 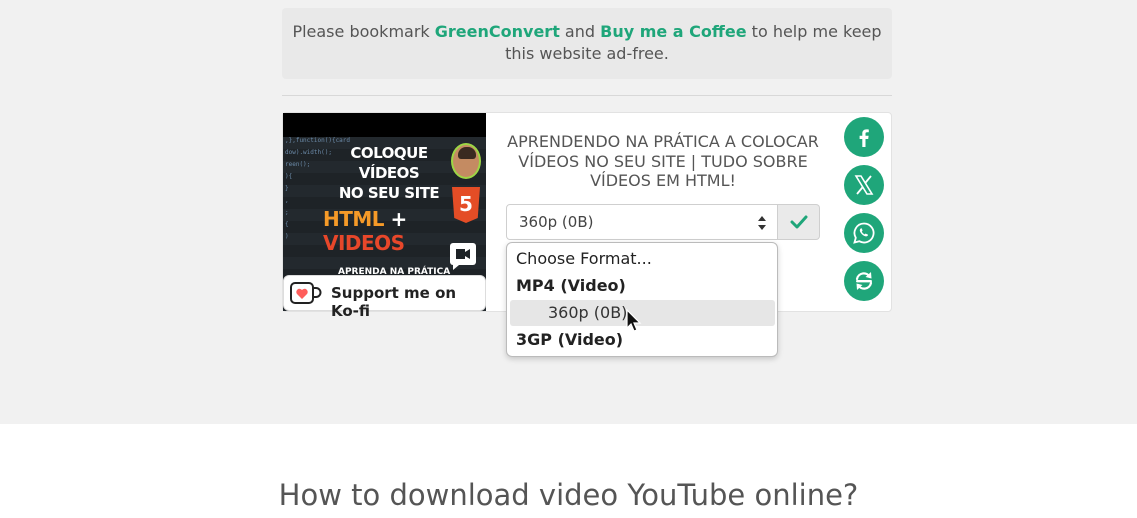 What do you see at coordinates (524, 31) in the screenshot?
I see `brand-convert-text: Convert` at bounding box center [524, 31].